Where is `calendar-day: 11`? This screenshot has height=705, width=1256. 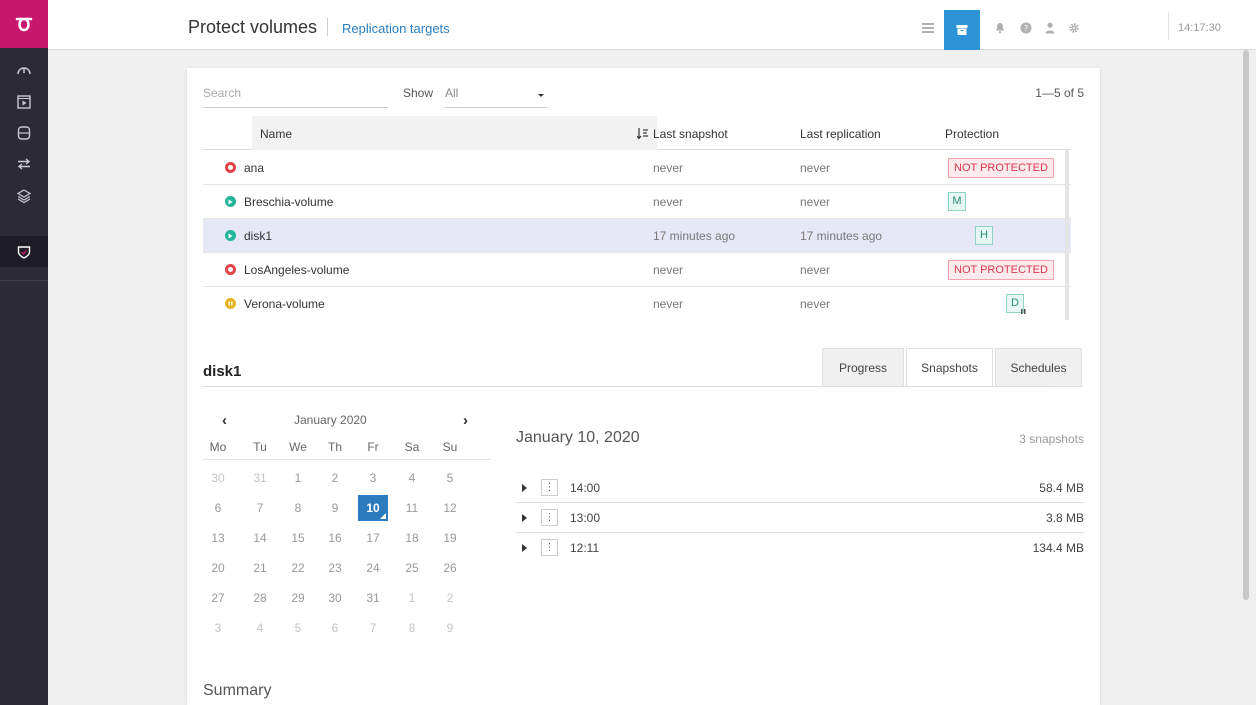
calendar-day: 11 is located at coordinates (412, 508).